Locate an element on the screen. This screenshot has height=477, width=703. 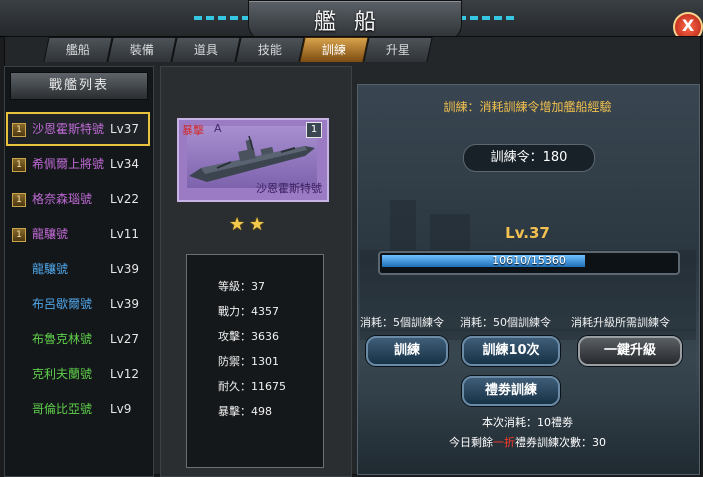
ship-level: Lv22 is located at coordinates (125, 199).